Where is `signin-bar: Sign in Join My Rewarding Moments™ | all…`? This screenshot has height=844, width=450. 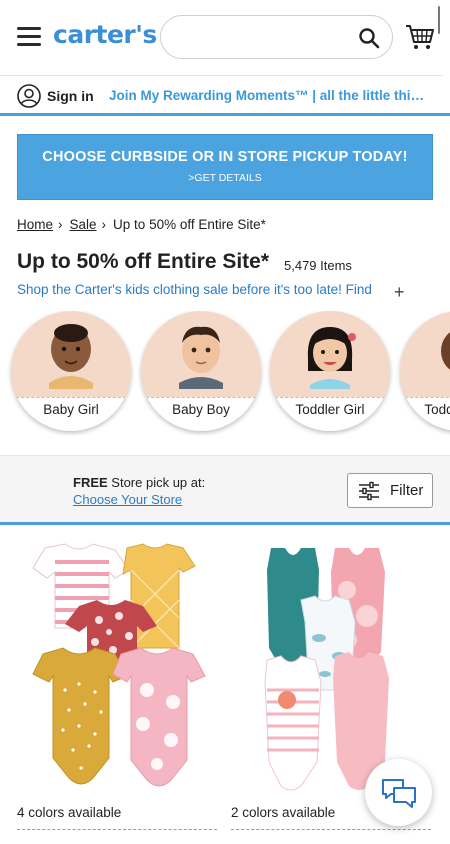
signin-bar: Sign in Join My Rewarding Moments™ | all… is located at coordinates (225, 96).